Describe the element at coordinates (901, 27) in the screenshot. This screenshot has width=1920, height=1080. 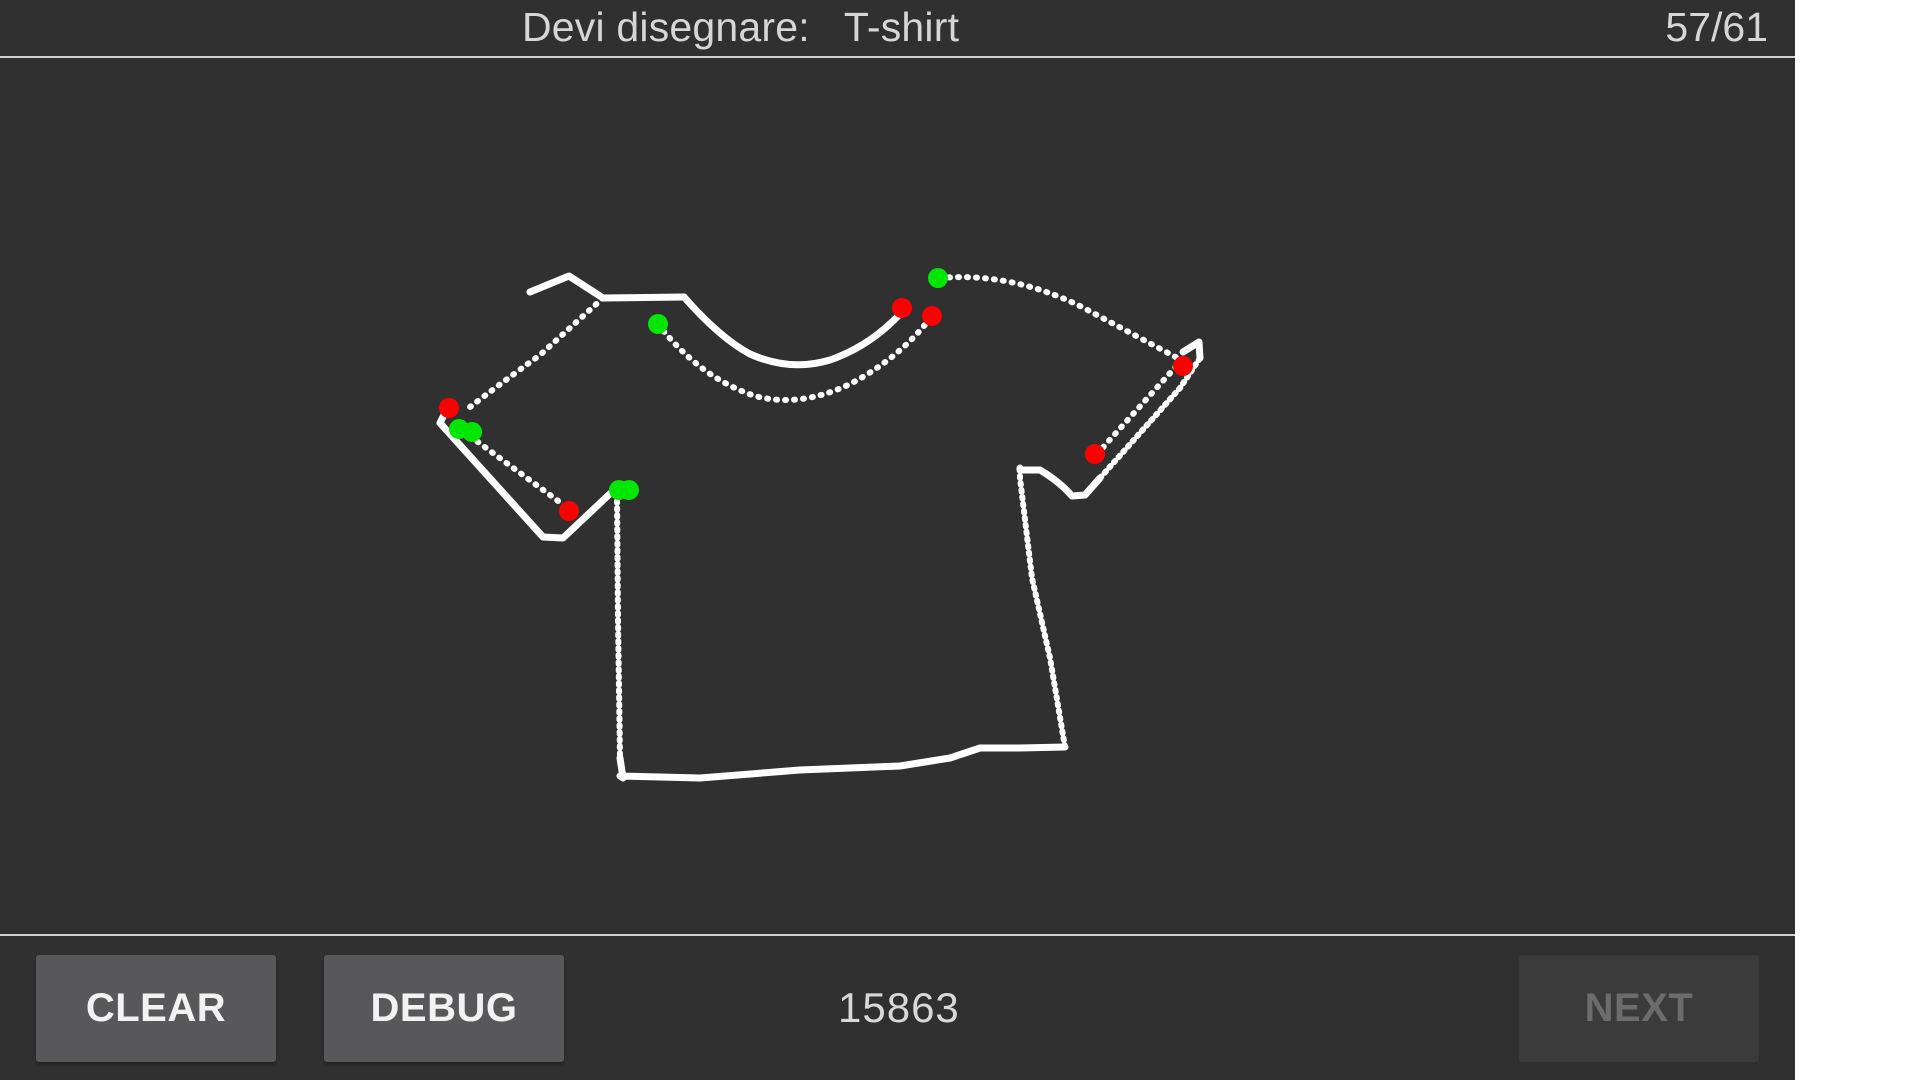
I see `target-word: T-shirt` at that location.